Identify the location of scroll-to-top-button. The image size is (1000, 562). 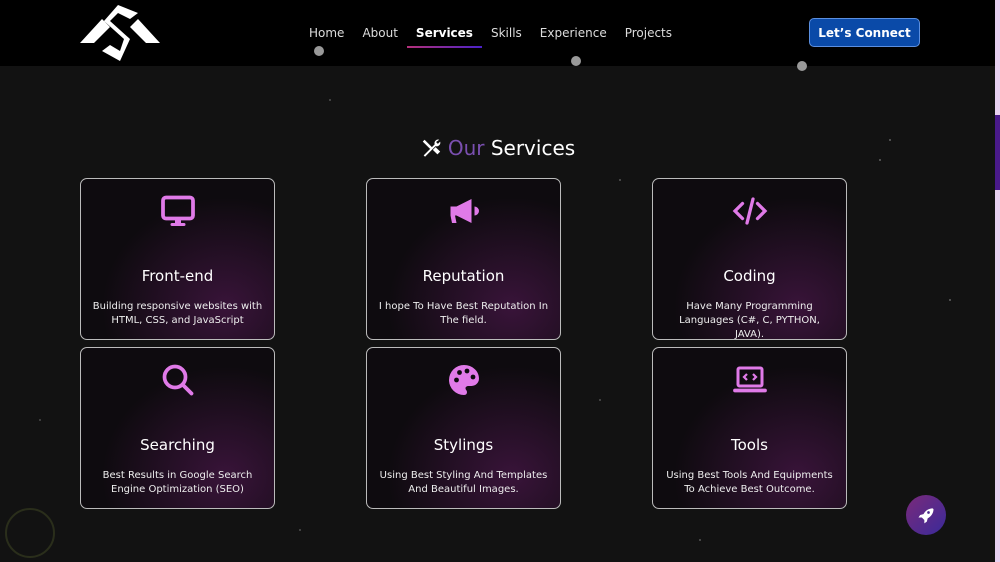
(926, 515).